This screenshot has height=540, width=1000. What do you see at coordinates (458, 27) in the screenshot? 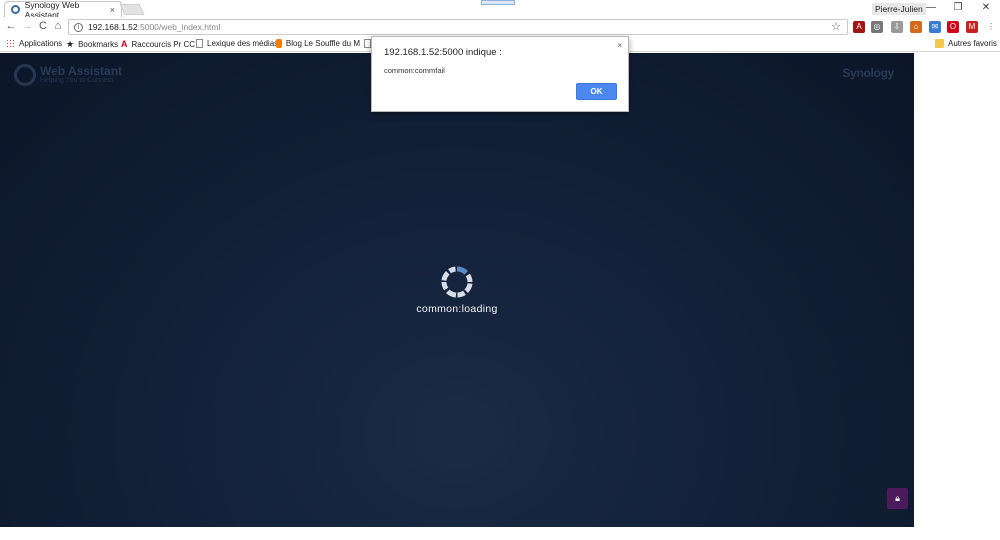
I see `address-bar: i 192.168.1.52 :5000/web_index.html ☆` at bounding box center [458, 27].